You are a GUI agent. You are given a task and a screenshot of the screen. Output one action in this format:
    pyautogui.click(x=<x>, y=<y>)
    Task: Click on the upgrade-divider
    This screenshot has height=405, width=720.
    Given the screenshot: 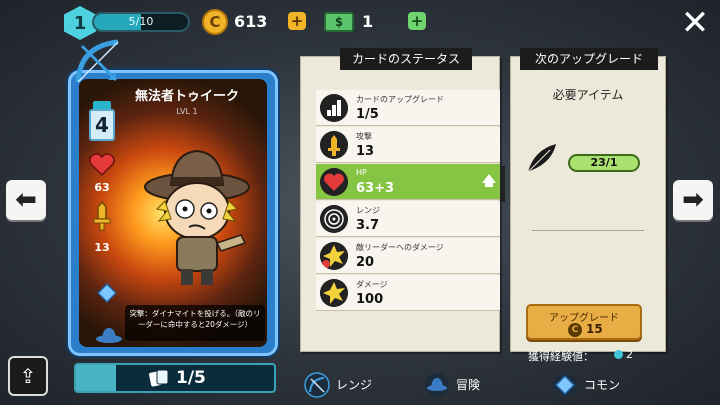 What is the action you would take?
    pyautogui.click(x=588, y=230)
    